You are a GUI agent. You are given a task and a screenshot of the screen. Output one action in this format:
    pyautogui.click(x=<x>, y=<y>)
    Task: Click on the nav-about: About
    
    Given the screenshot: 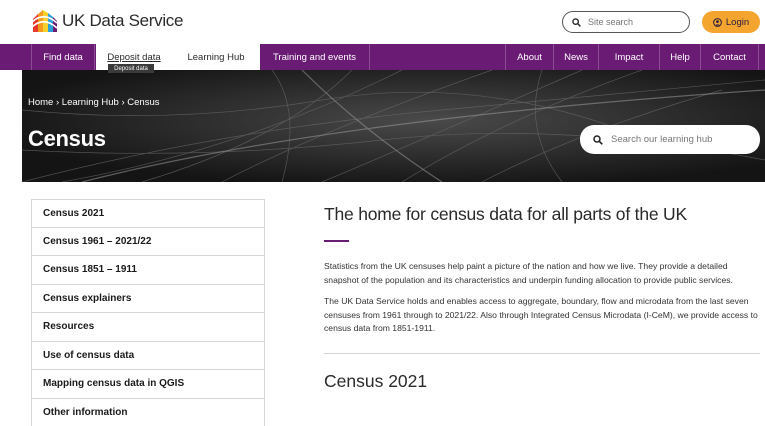 What is the action you would take?
    pyautogui.click(x=529, y=57)
    